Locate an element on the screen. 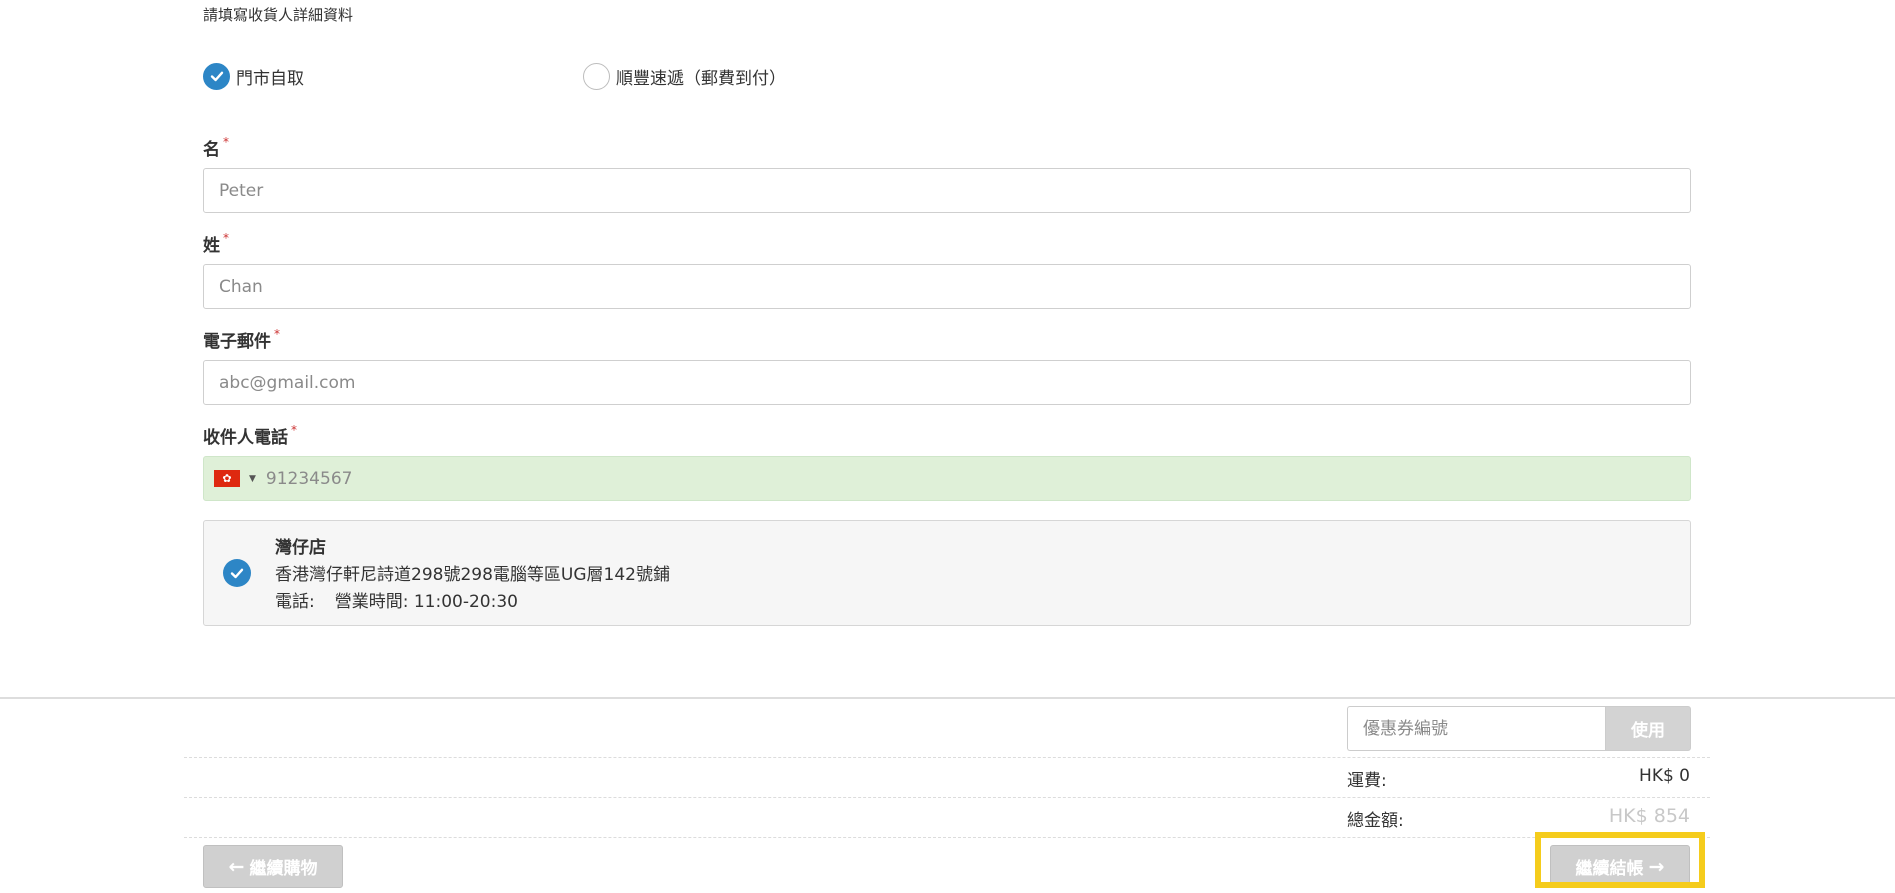  first-name-label: 名 * is located at coordinates (216, 147).